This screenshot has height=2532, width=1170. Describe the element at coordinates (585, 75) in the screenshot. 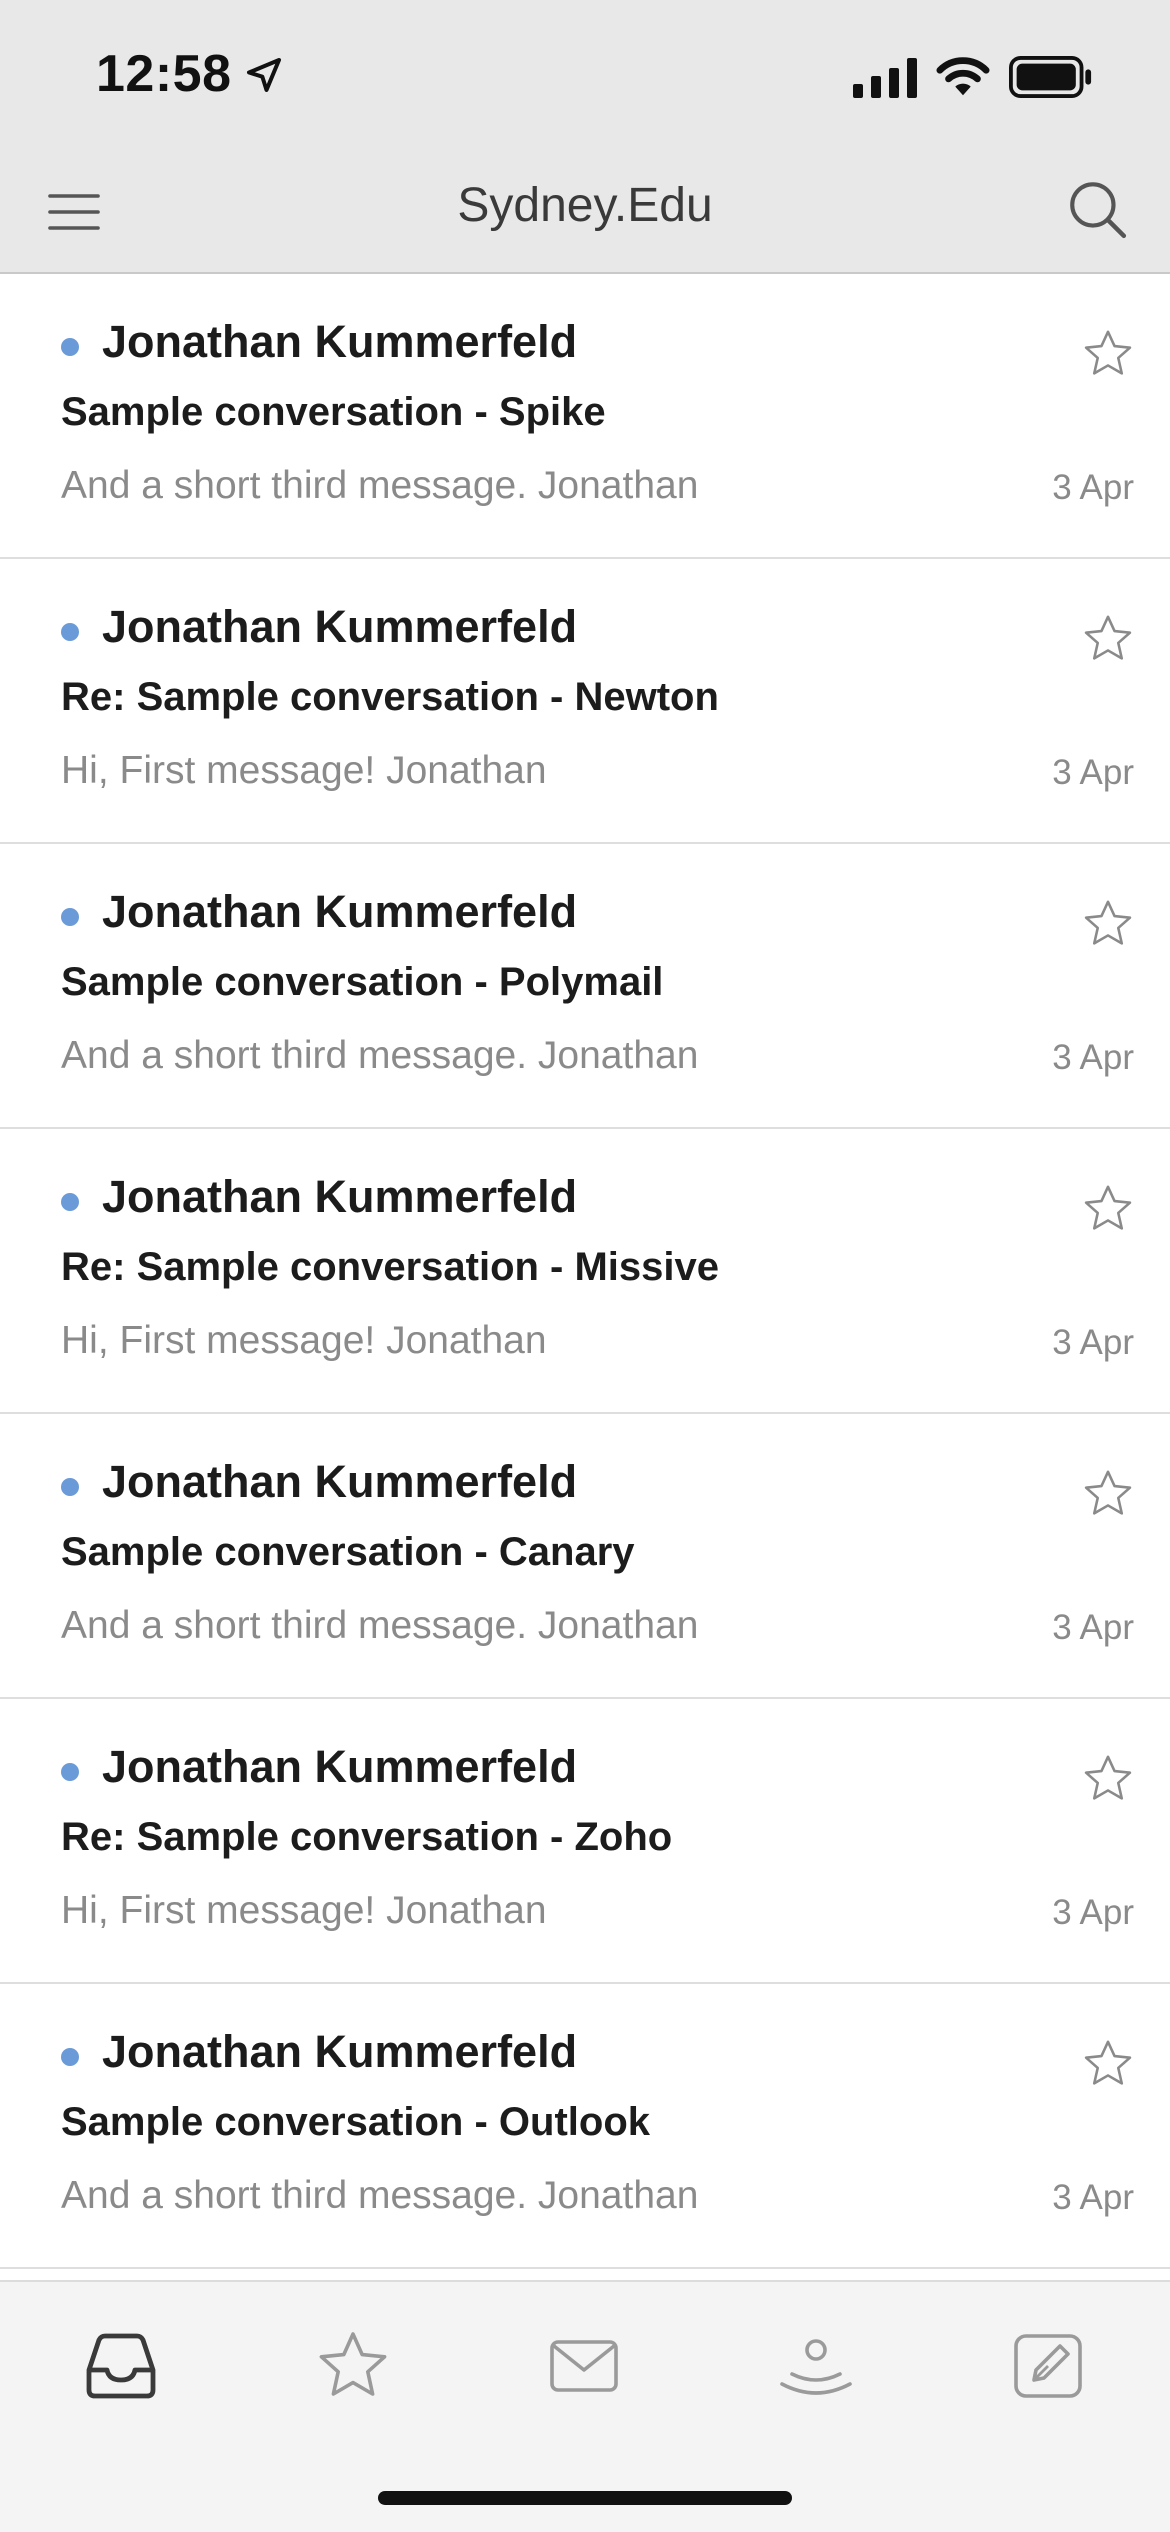

I see `status-bar: 12:58` at that location.